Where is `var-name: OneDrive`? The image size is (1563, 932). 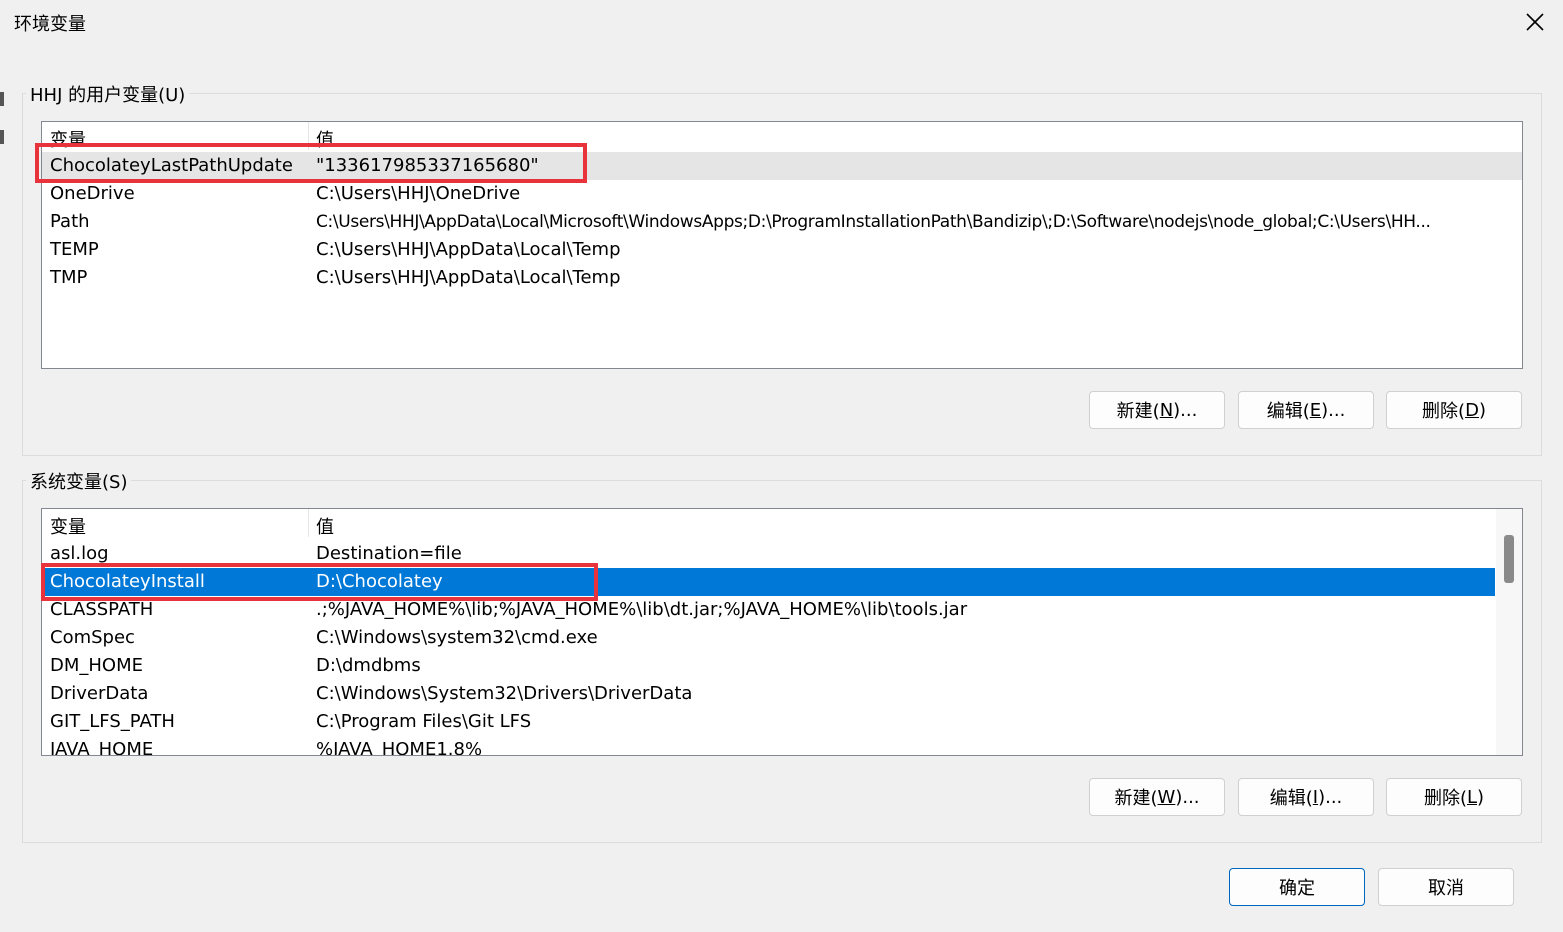
var-name: OneDrive is located at coordinates (92, 193).